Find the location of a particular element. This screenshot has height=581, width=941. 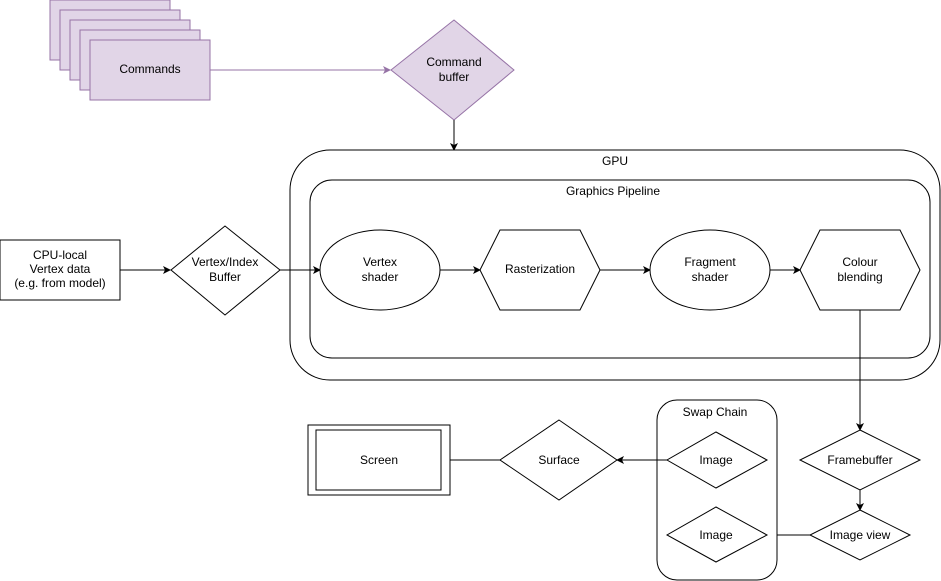

command-buffer-label-1: Command is located at coordinates (453, 62).